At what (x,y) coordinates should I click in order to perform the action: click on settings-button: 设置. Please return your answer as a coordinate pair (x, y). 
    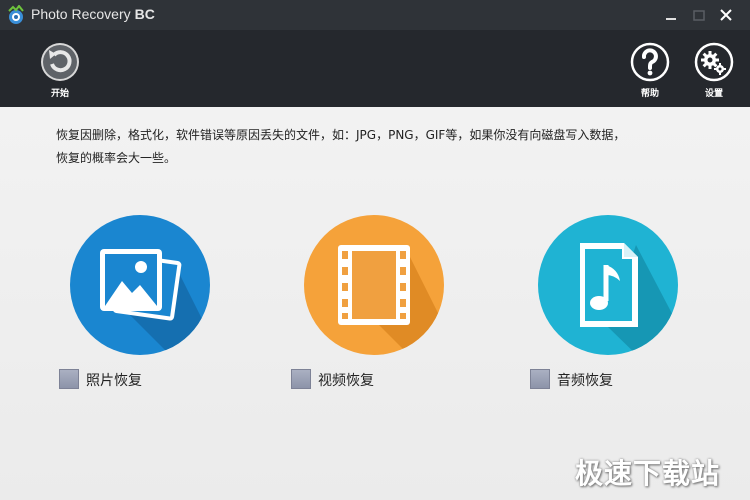
    Looking at the image, I should click on (714, 70).